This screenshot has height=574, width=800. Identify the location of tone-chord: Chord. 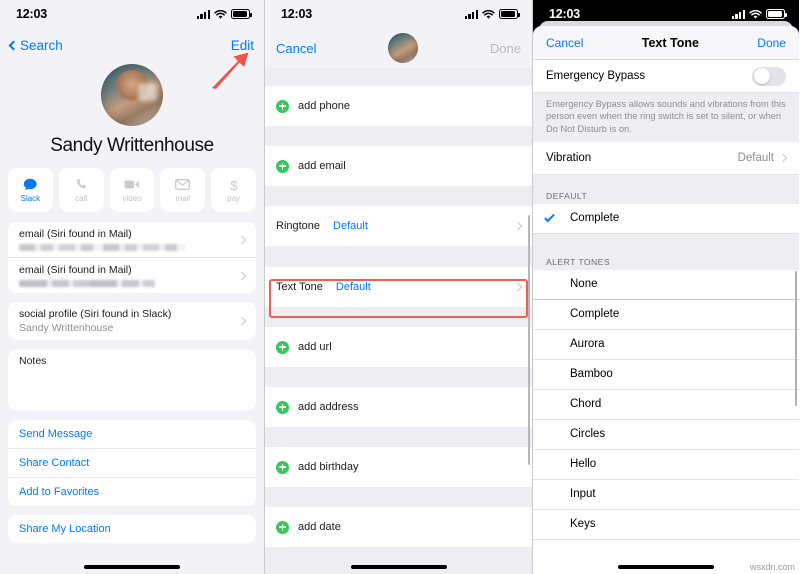
(666, 404).